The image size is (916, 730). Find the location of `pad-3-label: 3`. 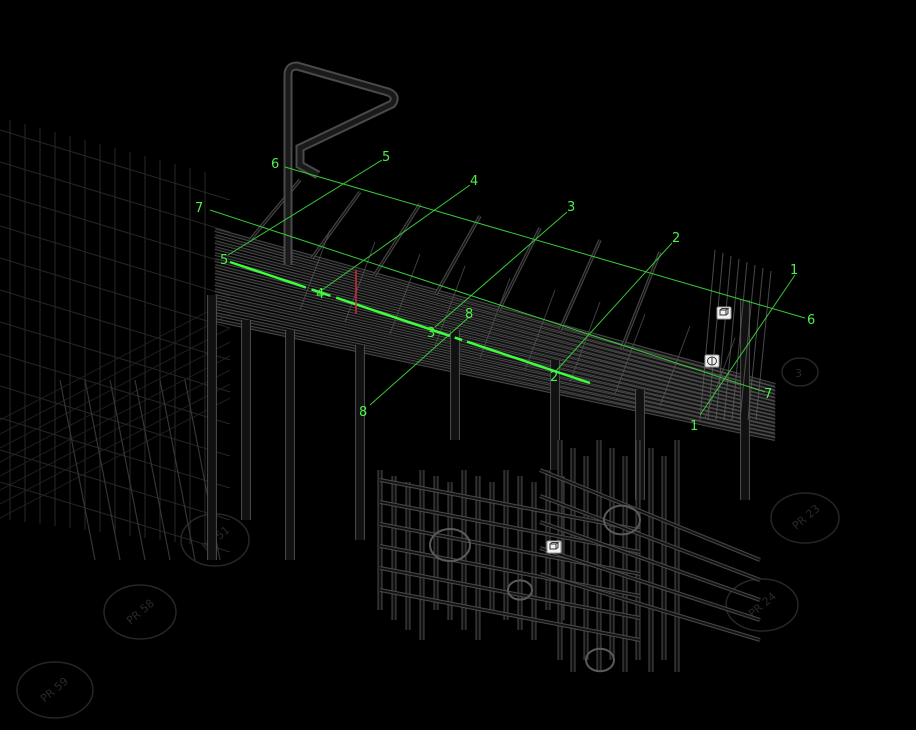

pad-3-label: 3 is located at coordinates (798, 373).